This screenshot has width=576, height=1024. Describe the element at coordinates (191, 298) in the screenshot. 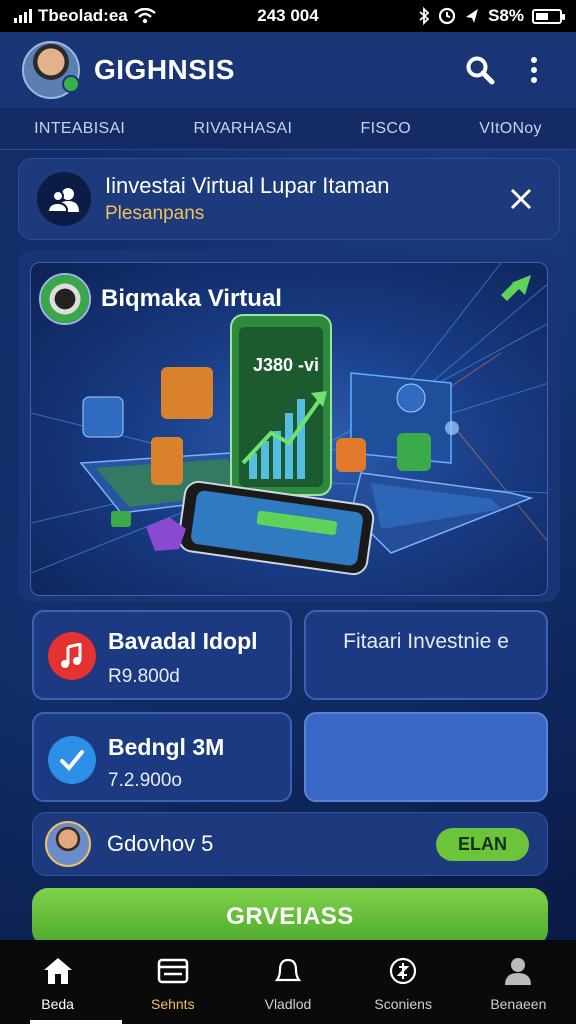

I see `hero-title: Biqmaka Virtual` at that location.